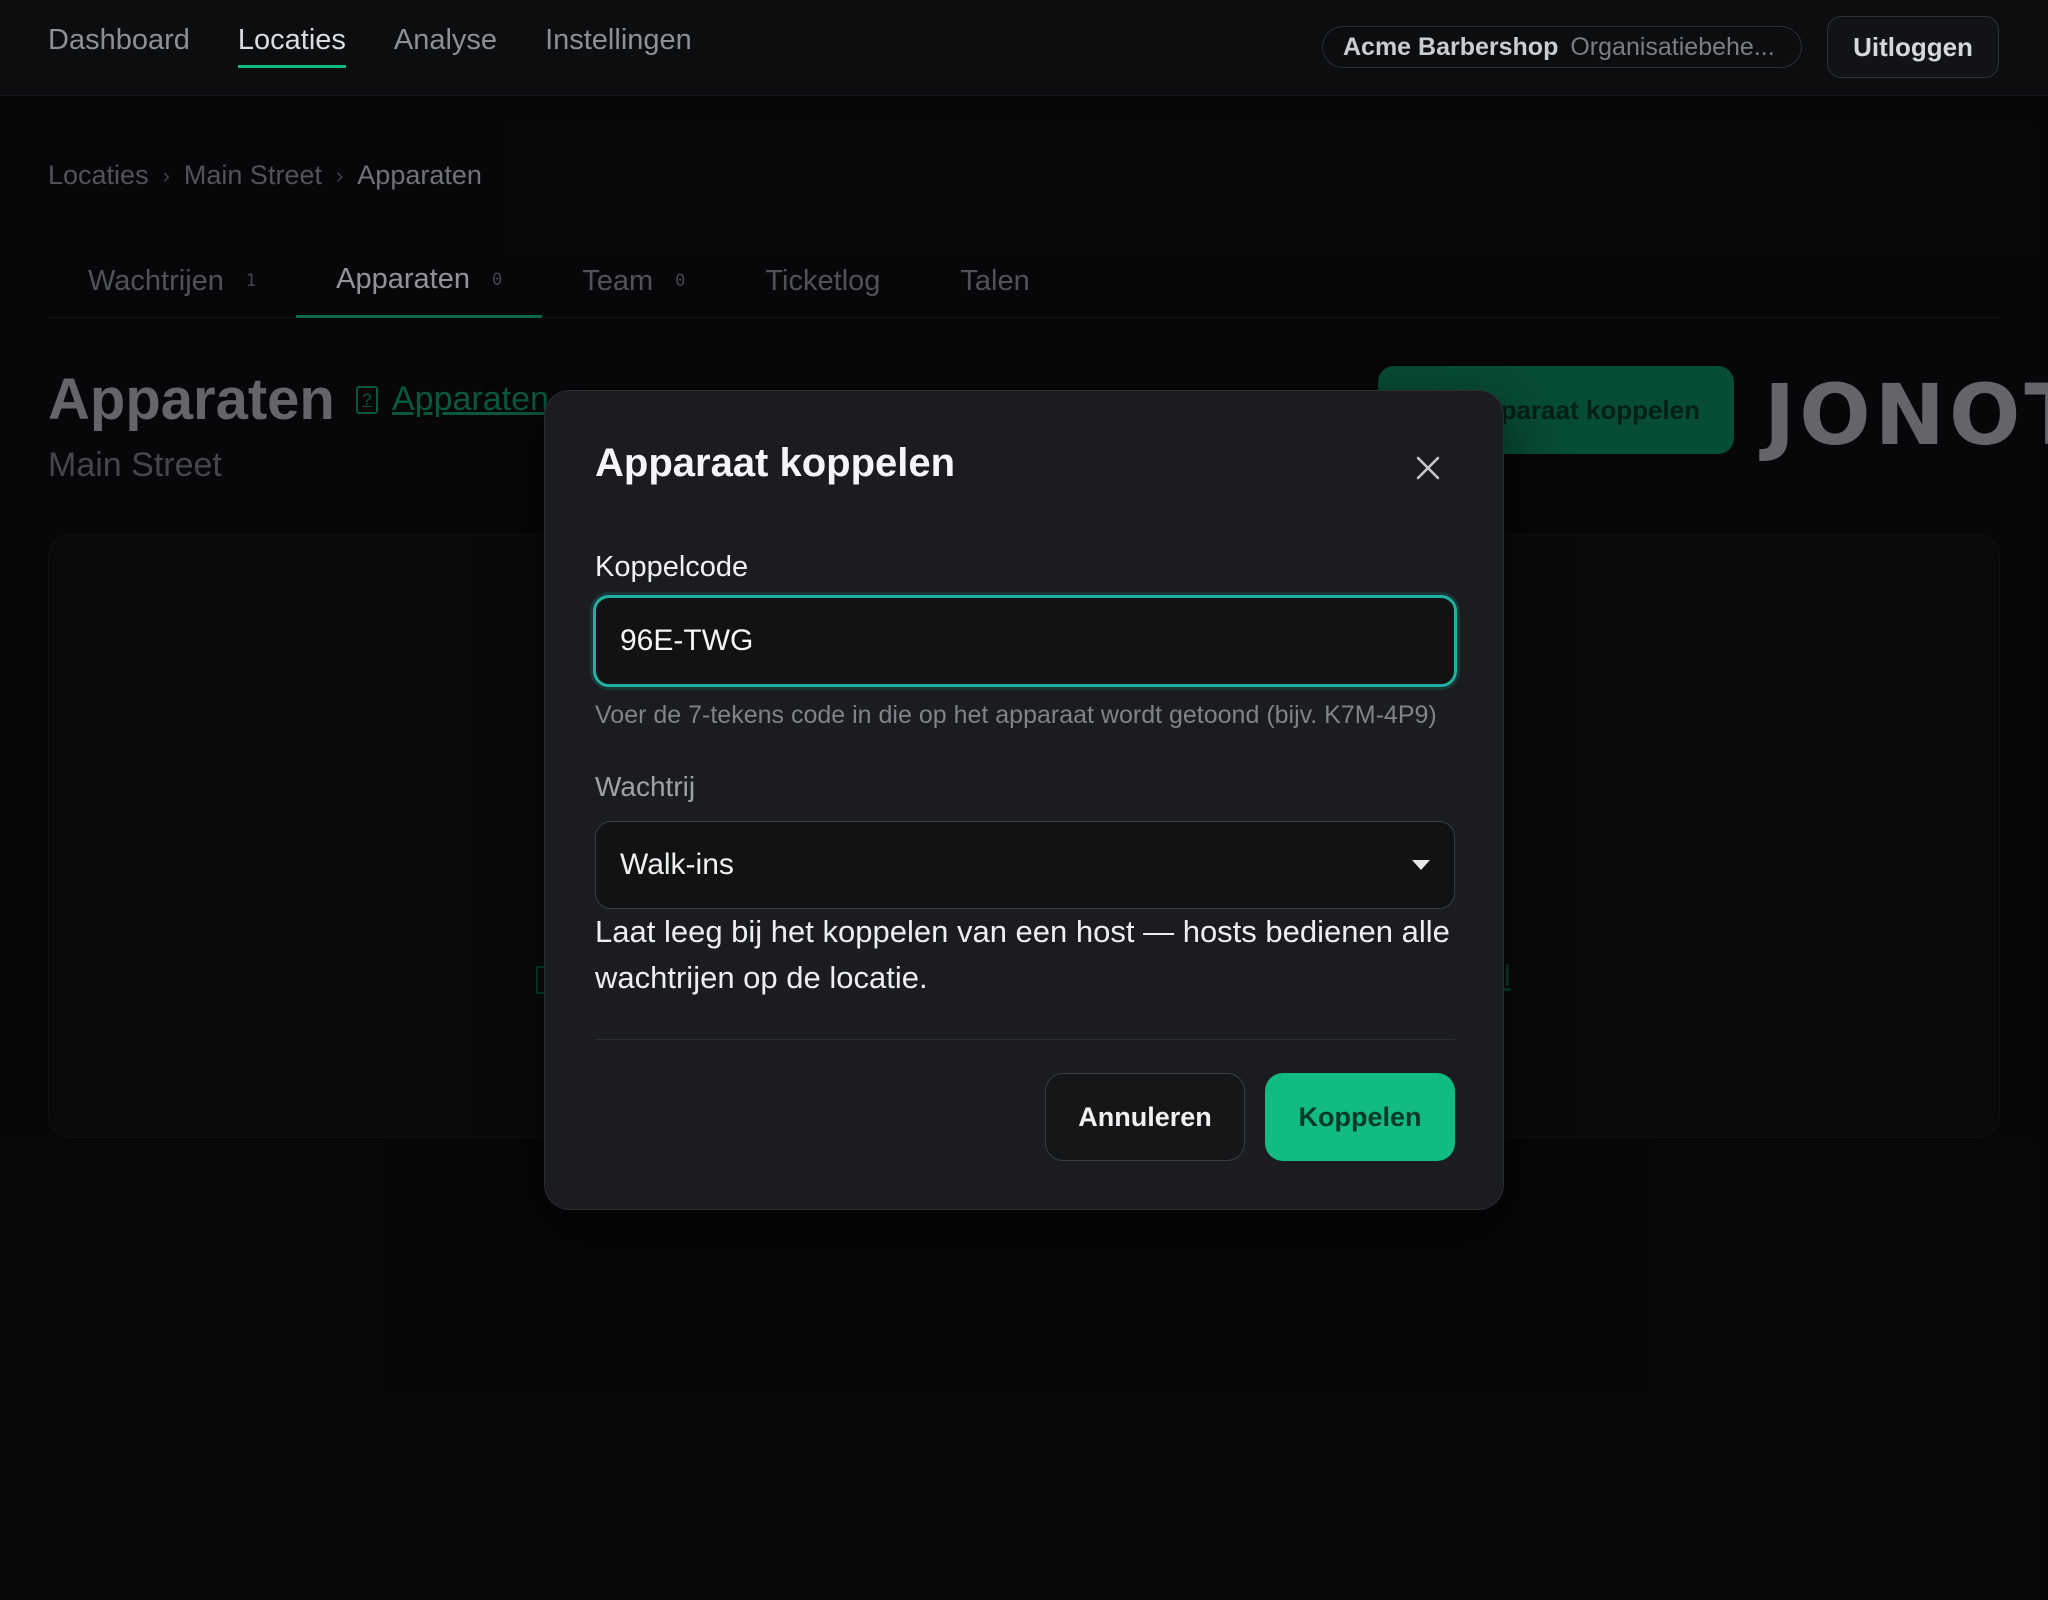 This screenshot has height=1600, width=2048. I want to click on main-nav-links: Dashboard Locaties Analyse Instellingen, so click(370, 46).